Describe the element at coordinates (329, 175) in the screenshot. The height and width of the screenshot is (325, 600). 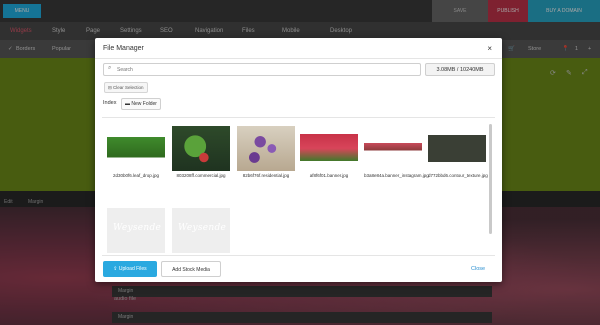
I see `file-name: af8f6f01.banner.jpg` at that location.